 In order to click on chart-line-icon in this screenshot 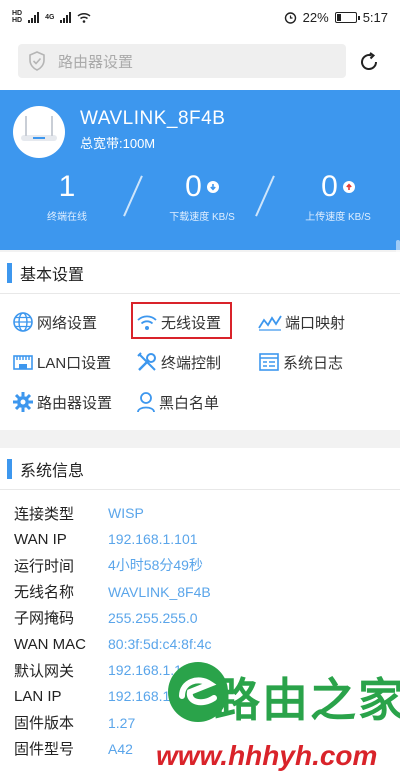, I will do `click(270, 323)`.